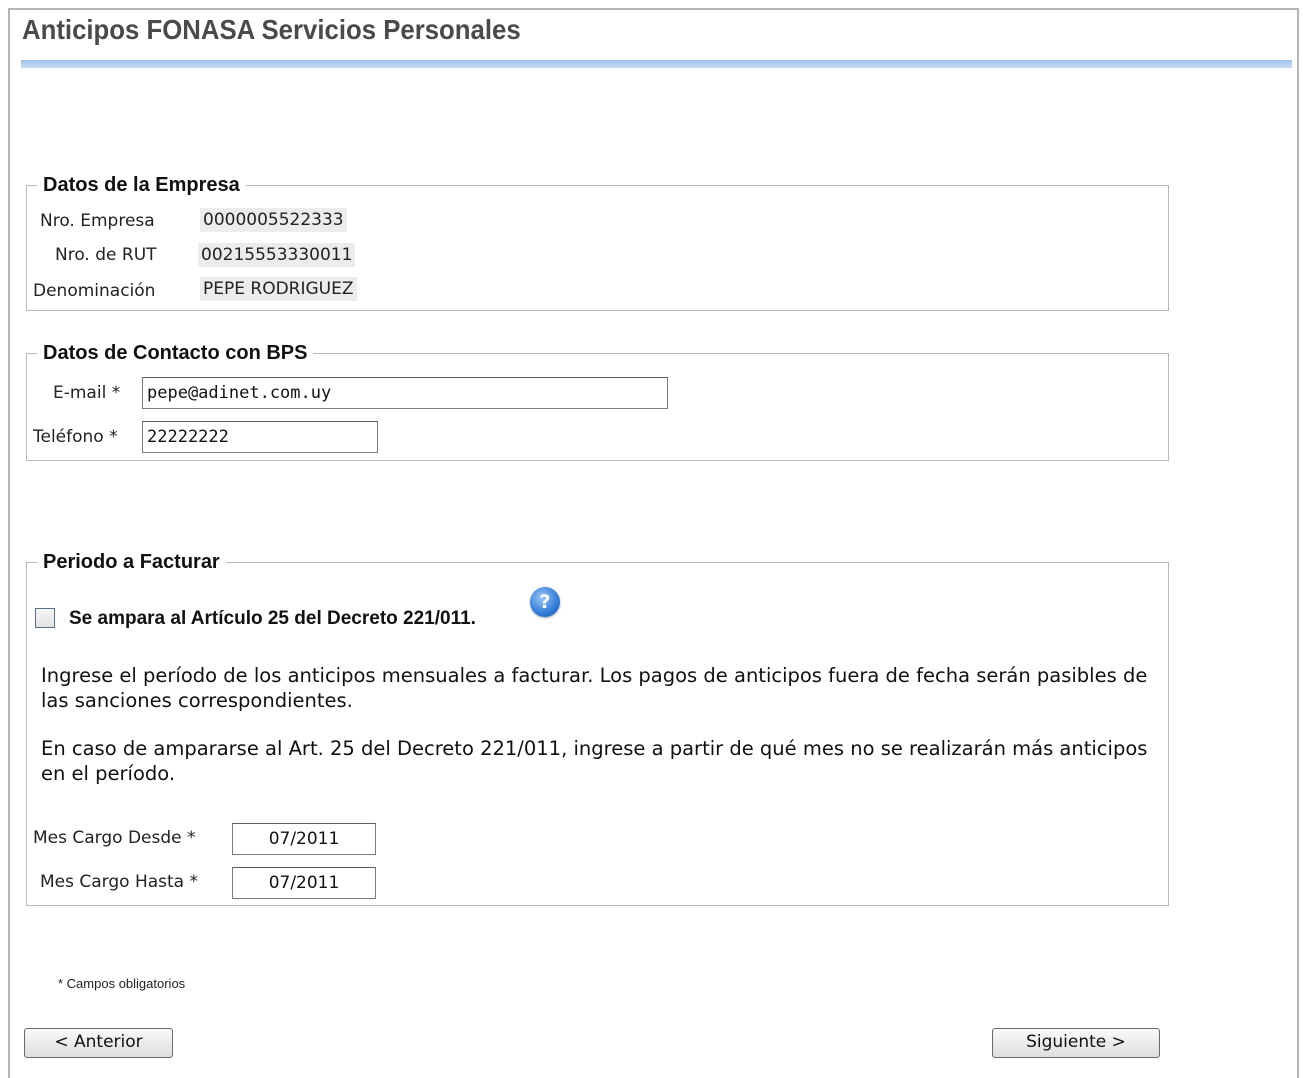 This screenshot has width=1303, height=1078. Describe the element at coordinates (45, 618) in the screenshot. I see `articulo25-checkbox` at that location.